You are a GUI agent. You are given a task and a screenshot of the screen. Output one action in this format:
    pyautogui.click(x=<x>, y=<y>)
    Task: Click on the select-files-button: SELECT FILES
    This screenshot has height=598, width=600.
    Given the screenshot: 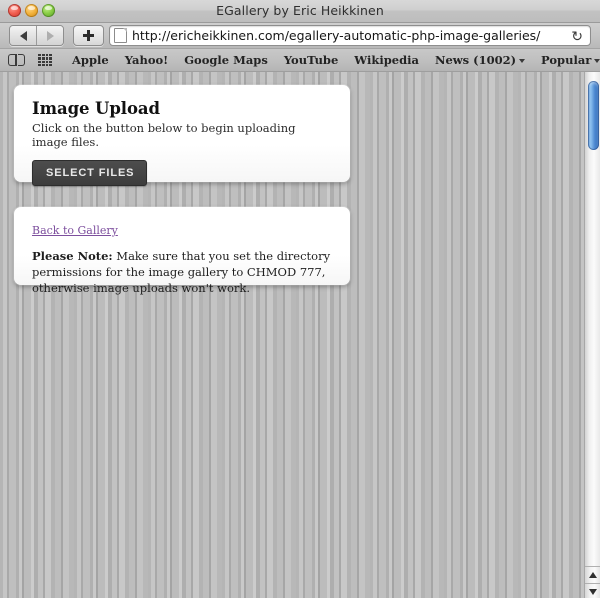 What is the action you would take?
    pyautogui.click(x=90, y=173)
    